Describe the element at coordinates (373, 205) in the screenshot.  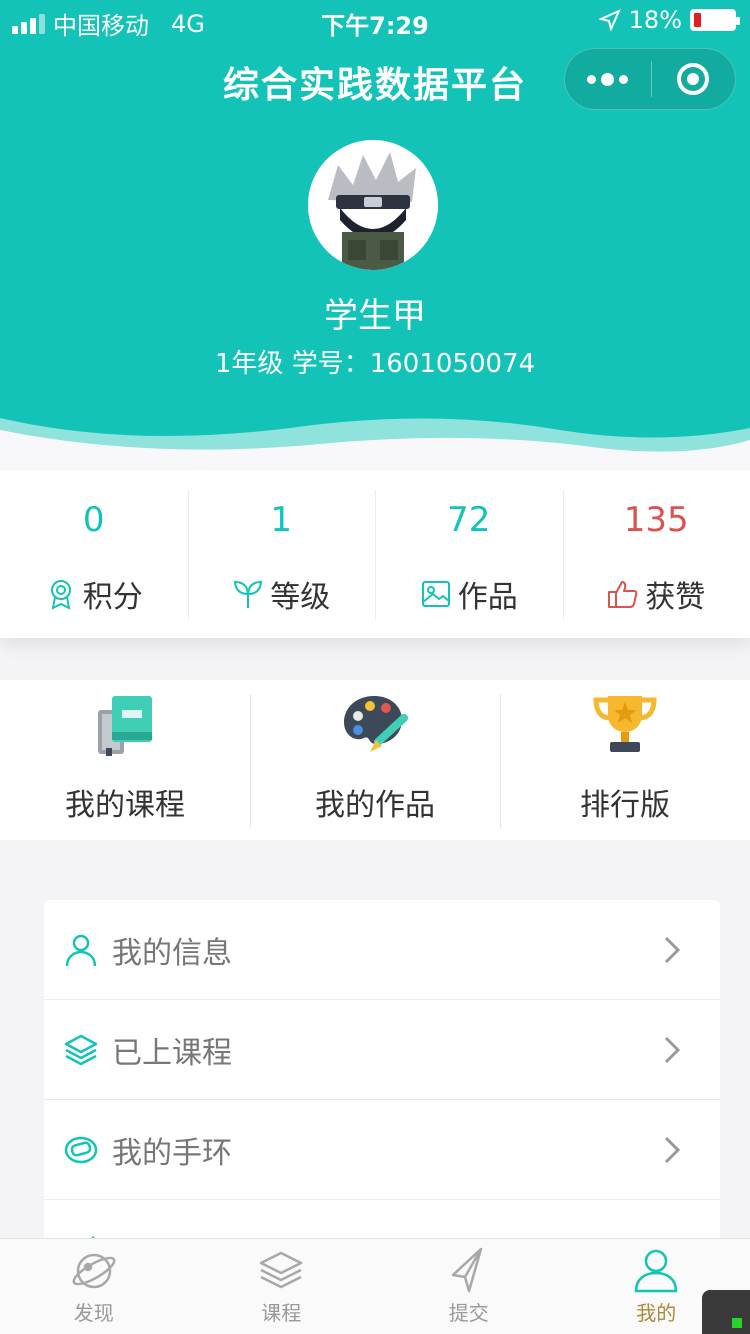
I see `avatar` at that location.